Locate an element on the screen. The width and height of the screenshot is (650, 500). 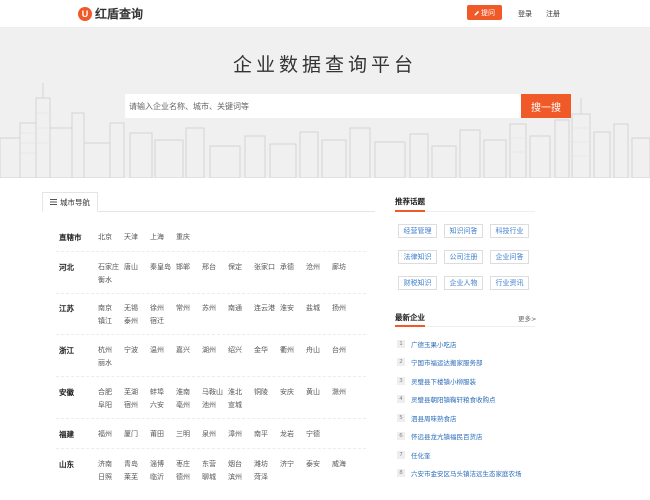
city-link: 沧州 is located at coordinates (319, 268).